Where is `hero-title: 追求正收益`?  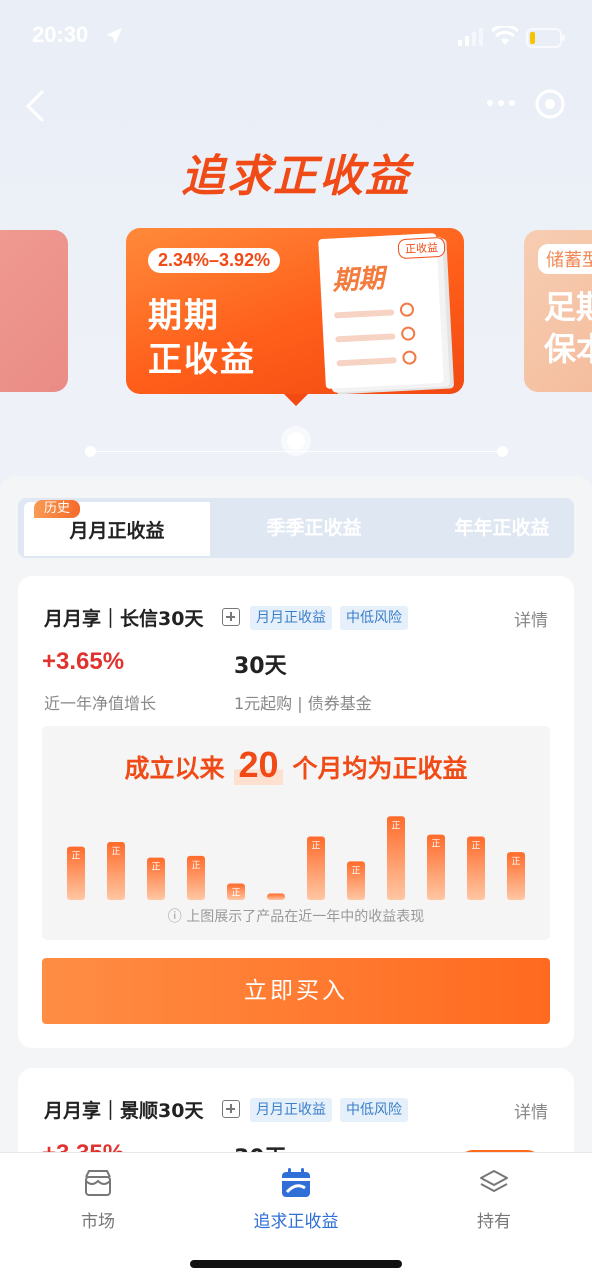
hero-title: 追求正收益 is located at coordinates (296, 176).